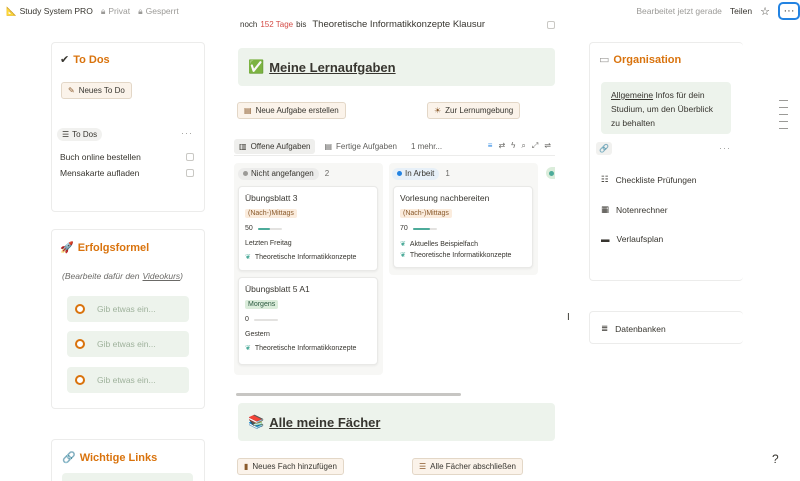 This screenshot has height=481, width=800. What do you see at coordinates (348, 394) in the screenshot?
I see `horizontal-scrollbar` at bounding box center [348, 394].